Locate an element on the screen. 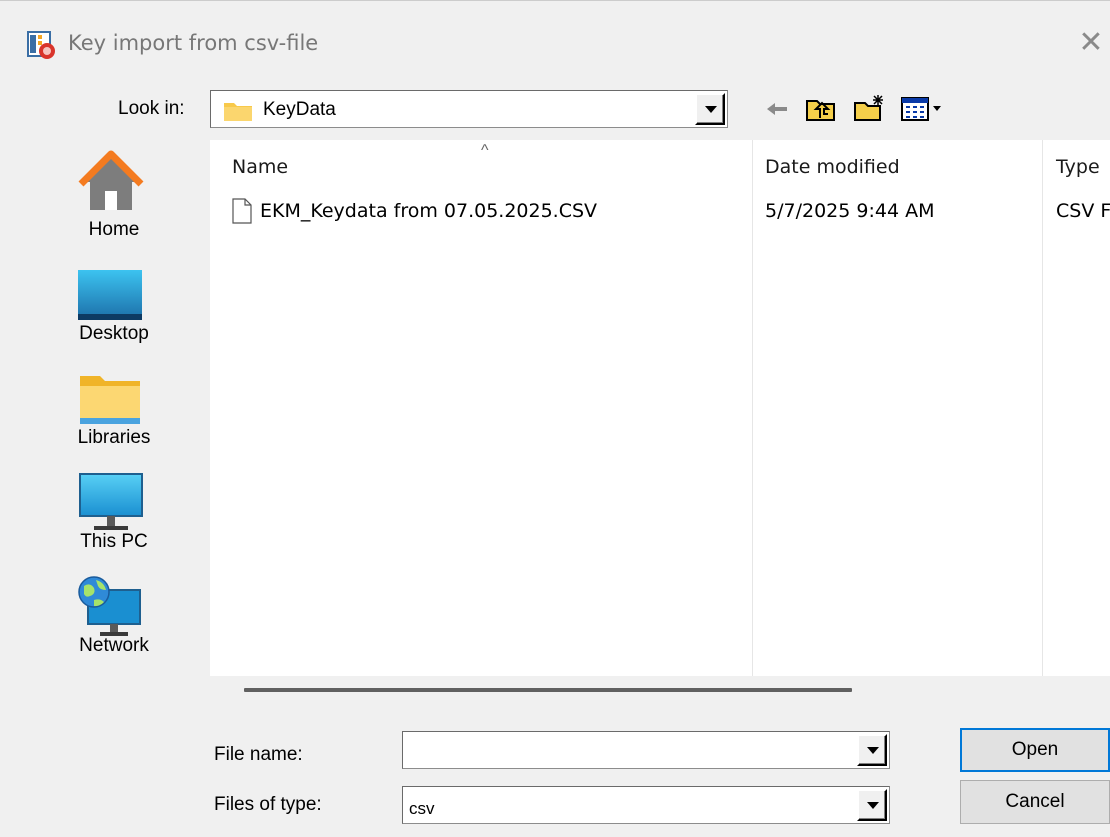 Image resolution: width=1110 pixels, height=837 pixels. file-icon is located at coordinates (242, 211).